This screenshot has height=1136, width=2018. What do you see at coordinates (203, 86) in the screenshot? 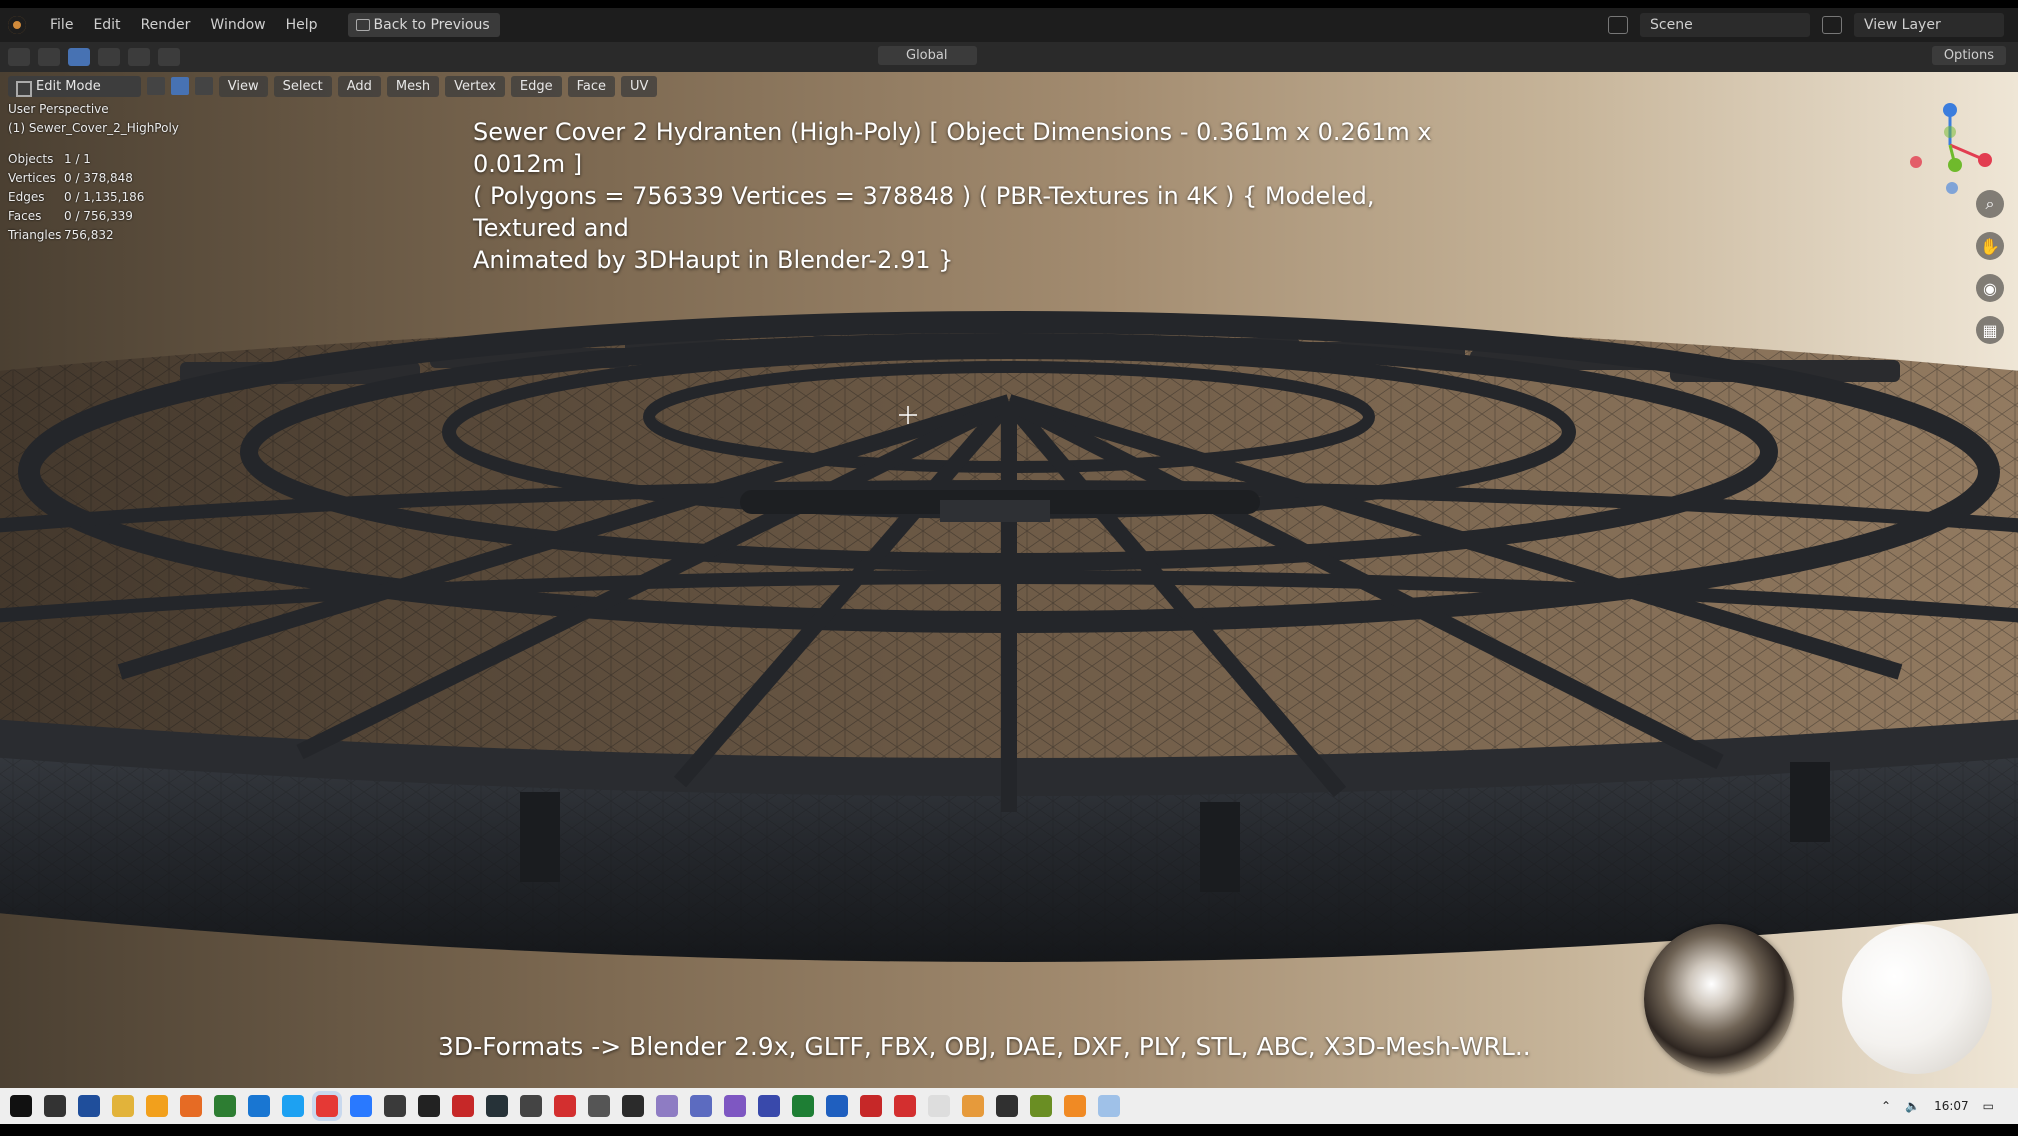
I see `face-select-icon` at bounding box center [203, 86].